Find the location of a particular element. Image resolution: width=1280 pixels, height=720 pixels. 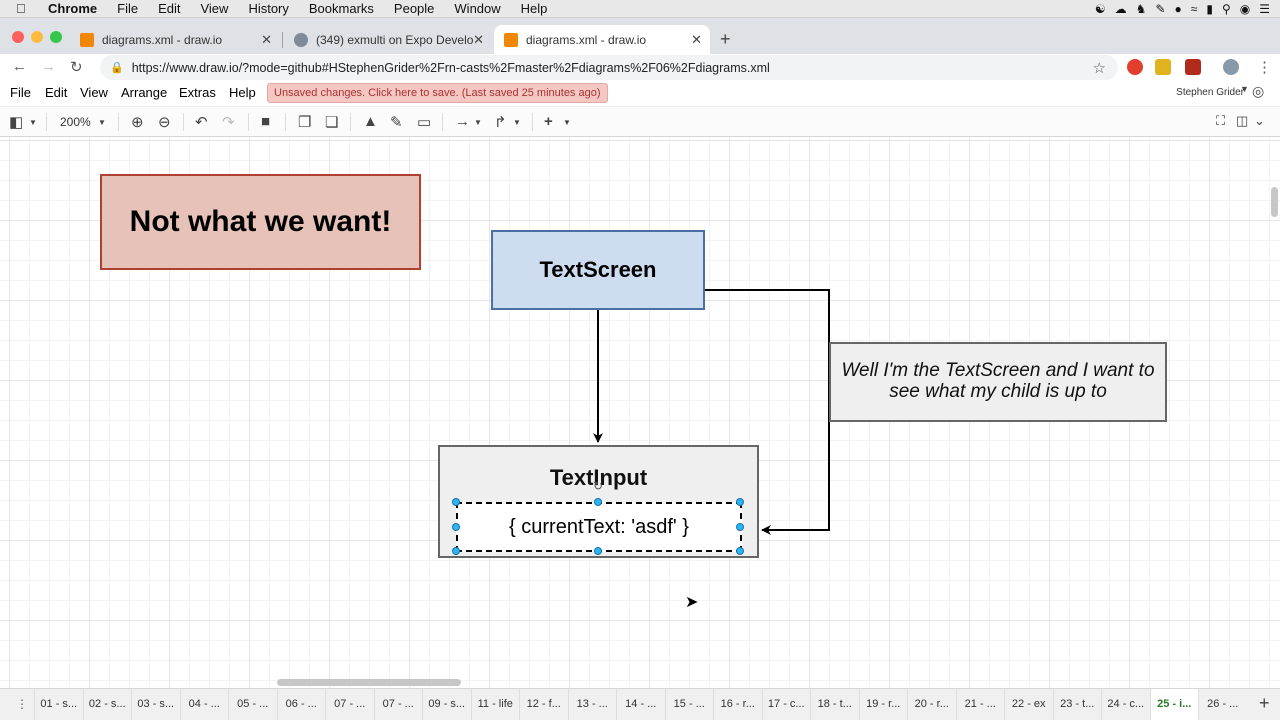

mac-menu-history: History is located at coordinates (268, 8).